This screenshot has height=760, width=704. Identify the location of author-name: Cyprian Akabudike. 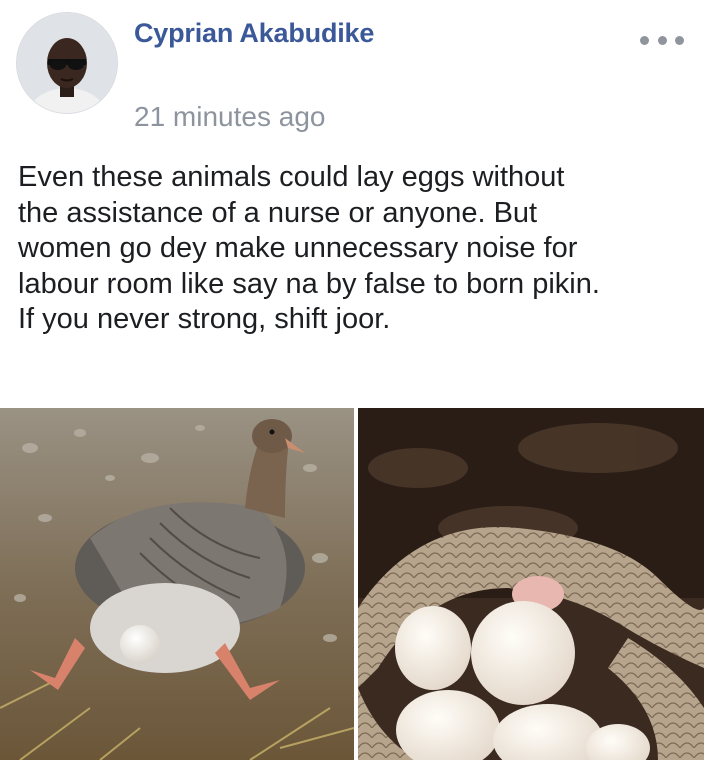
(254, 33).